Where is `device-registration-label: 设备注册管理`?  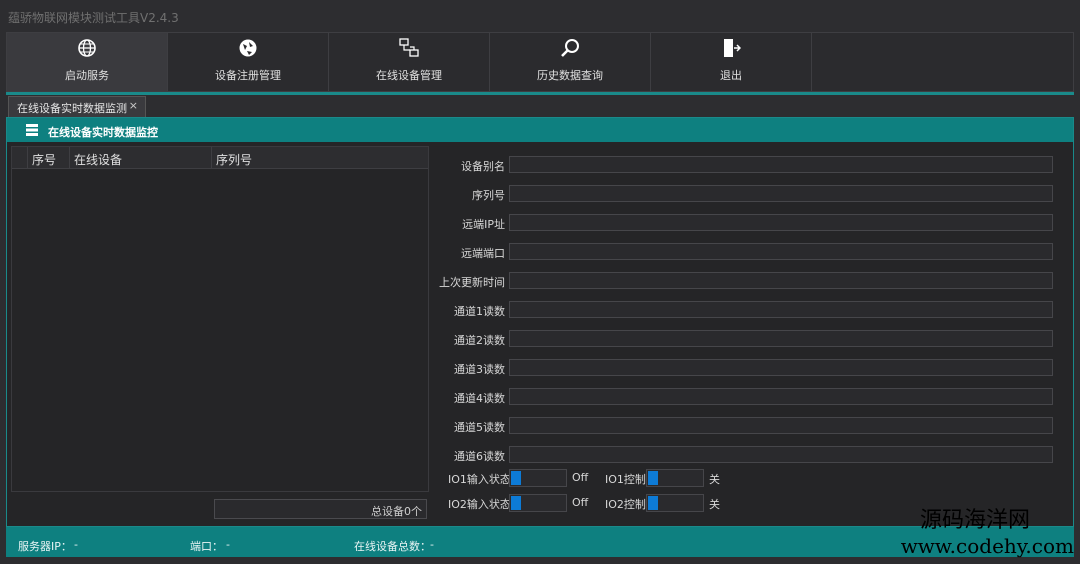
device-registration-label: 设备注册管理 is located at coordinates (248, 75).